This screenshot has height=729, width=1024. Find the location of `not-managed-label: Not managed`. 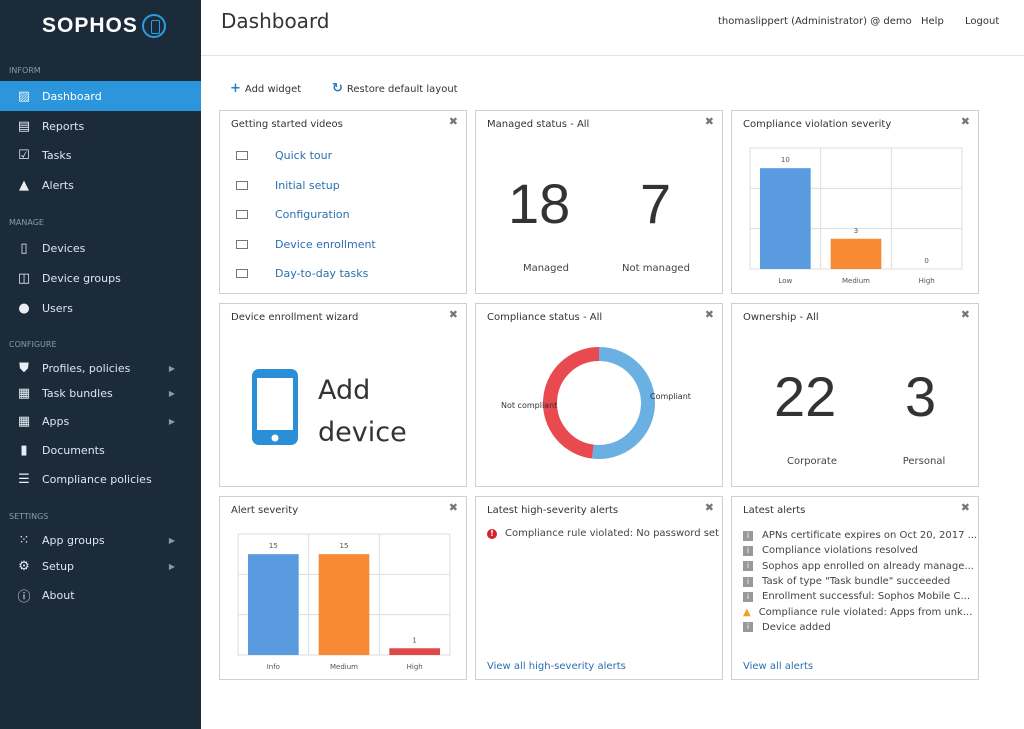

not-managed-label: Not managed is located at coordinates (656, 268).